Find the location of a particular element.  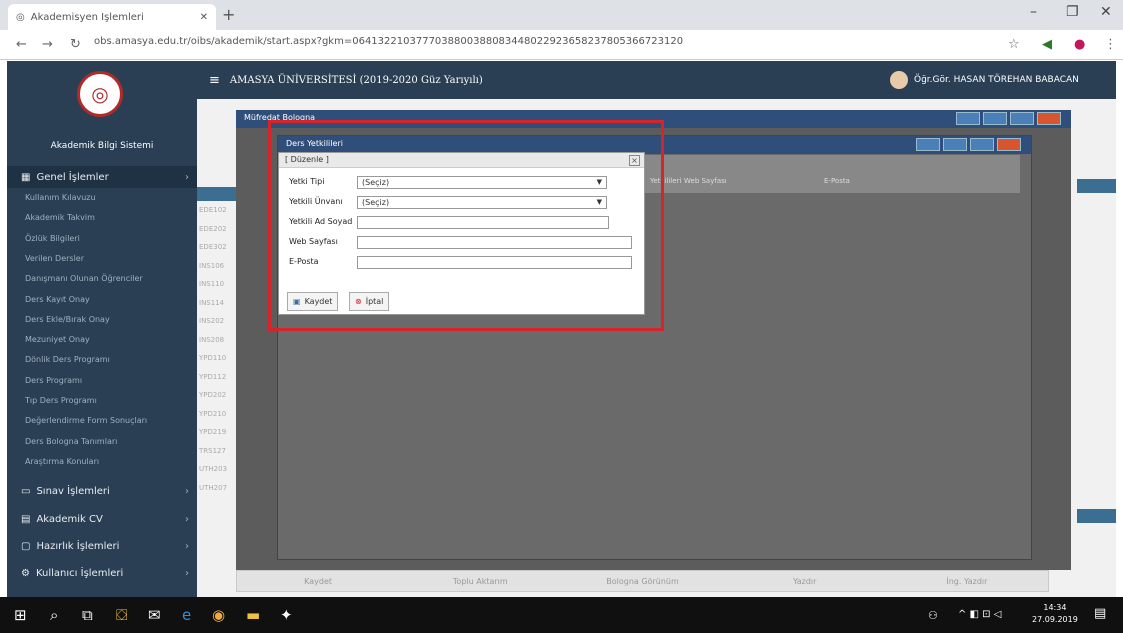

course-code: UTH203 is located at coordinates (213, 469).